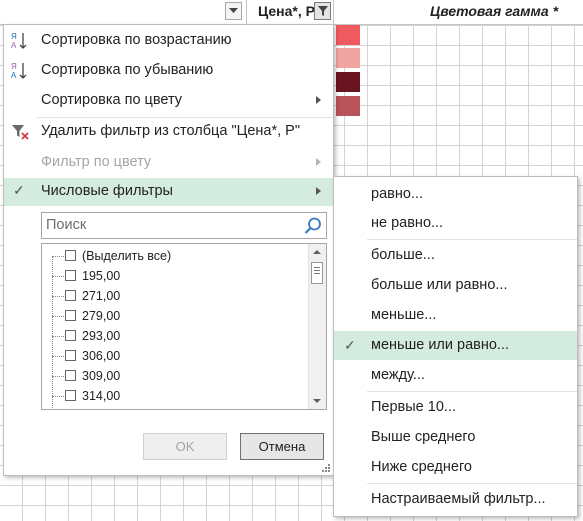 This screenshot has height=521, width=583. I want to click on scroll-thumb, so click(317, 273).